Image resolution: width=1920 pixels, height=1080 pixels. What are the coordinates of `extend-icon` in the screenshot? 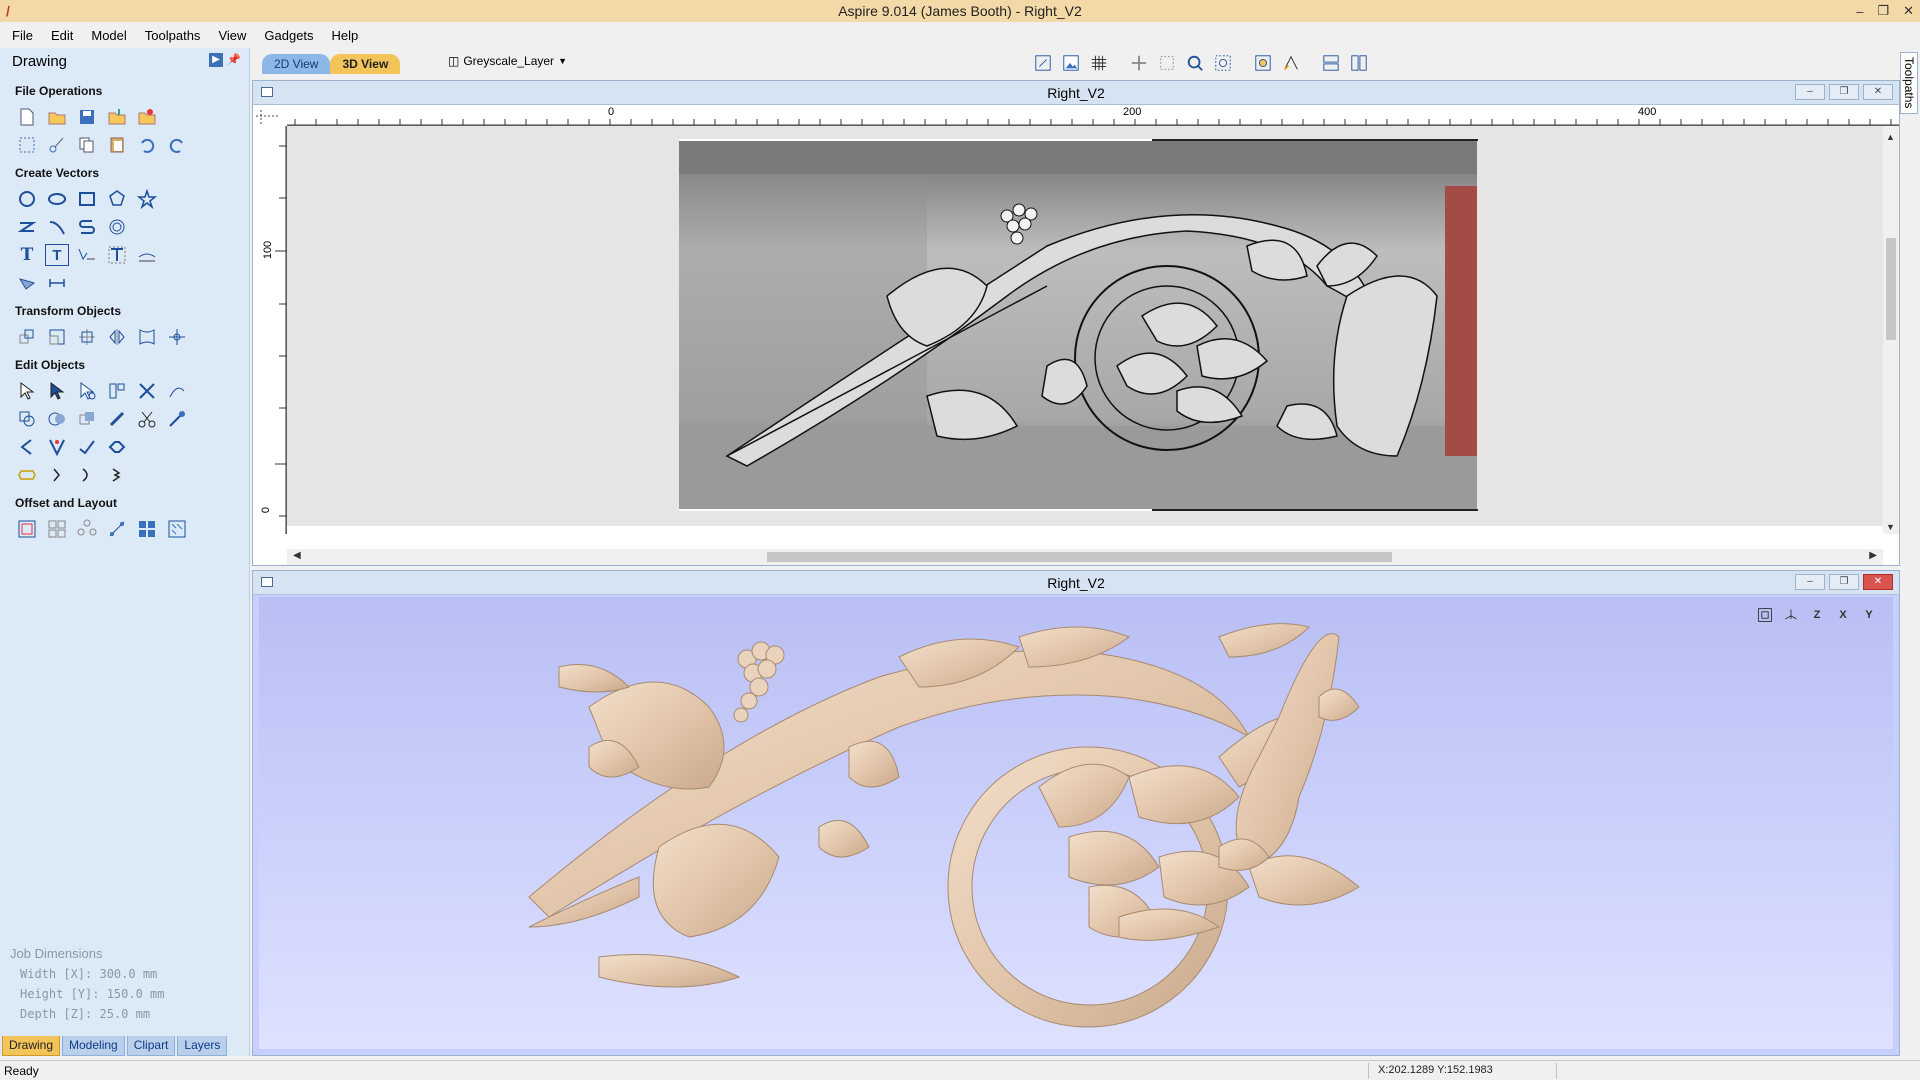 It's located at (87, 447).